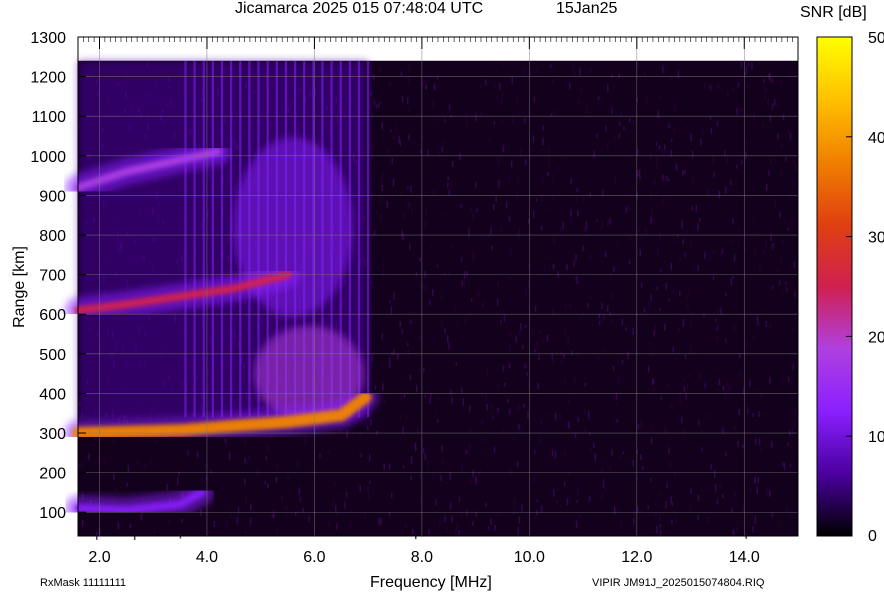  Describe the element at coordinates (49, 117) in the screenshot. I see `y-tick-label: 1100` at that location.